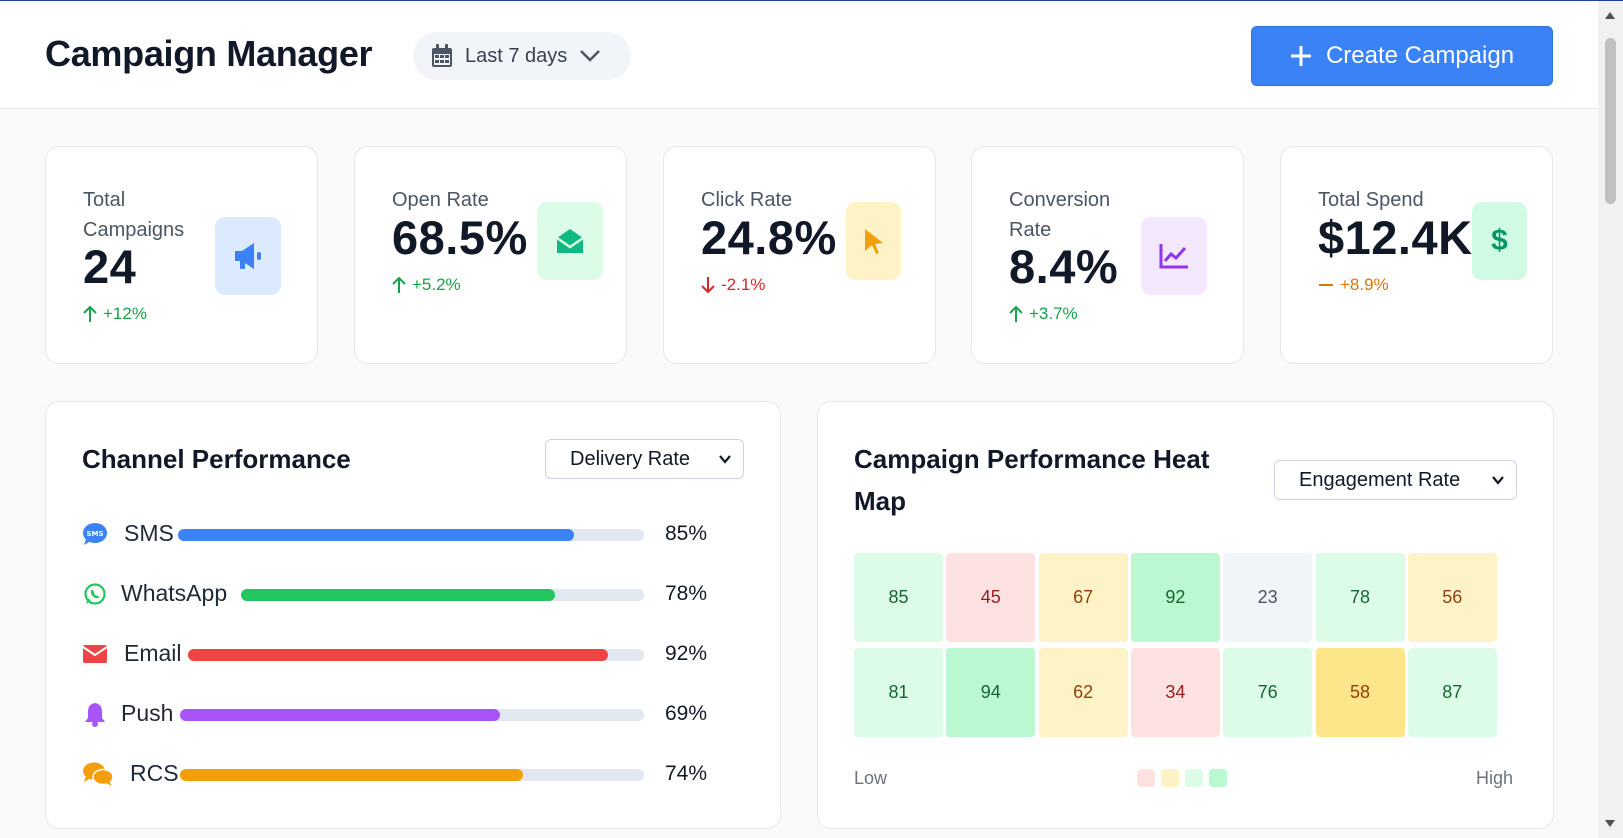  Describe the element at coordinates (686, 533) in the screenshot. I see `channel-value: 85%` at that location.